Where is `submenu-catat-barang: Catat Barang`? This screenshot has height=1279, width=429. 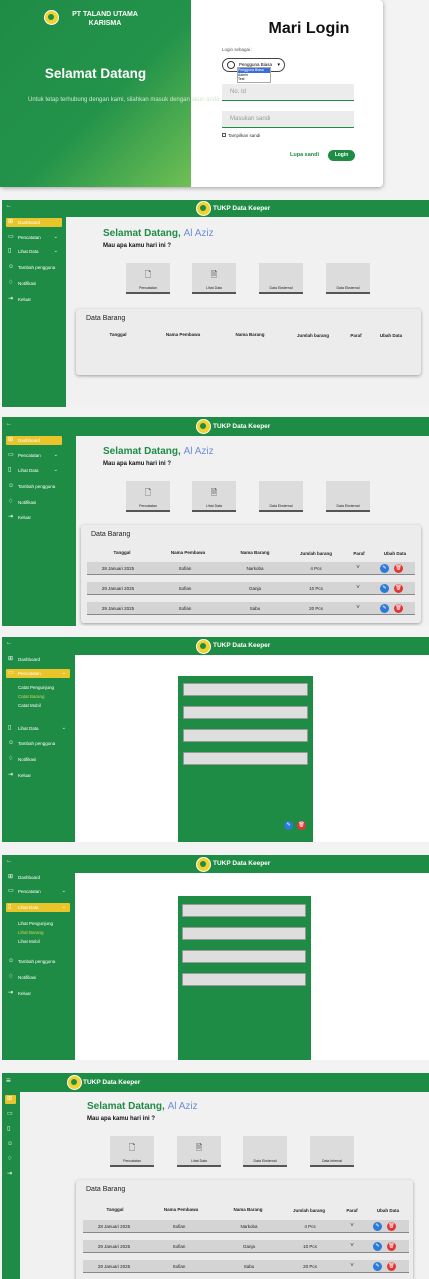 submenu-catat-barang: Catat Barang is located at coordinates (31, 696).